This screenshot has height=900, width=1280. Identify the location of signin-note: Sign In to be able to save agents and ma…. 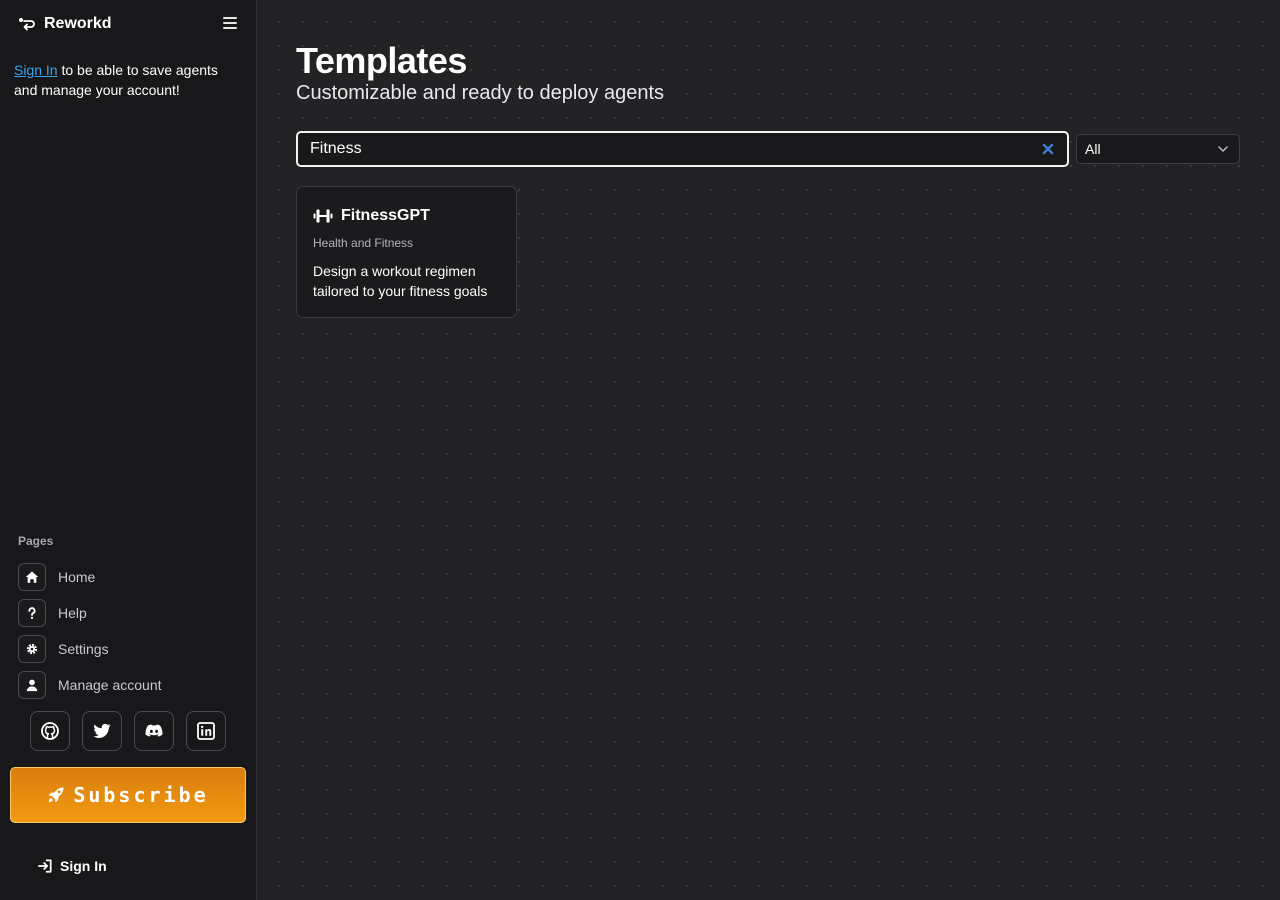
(126, 80).